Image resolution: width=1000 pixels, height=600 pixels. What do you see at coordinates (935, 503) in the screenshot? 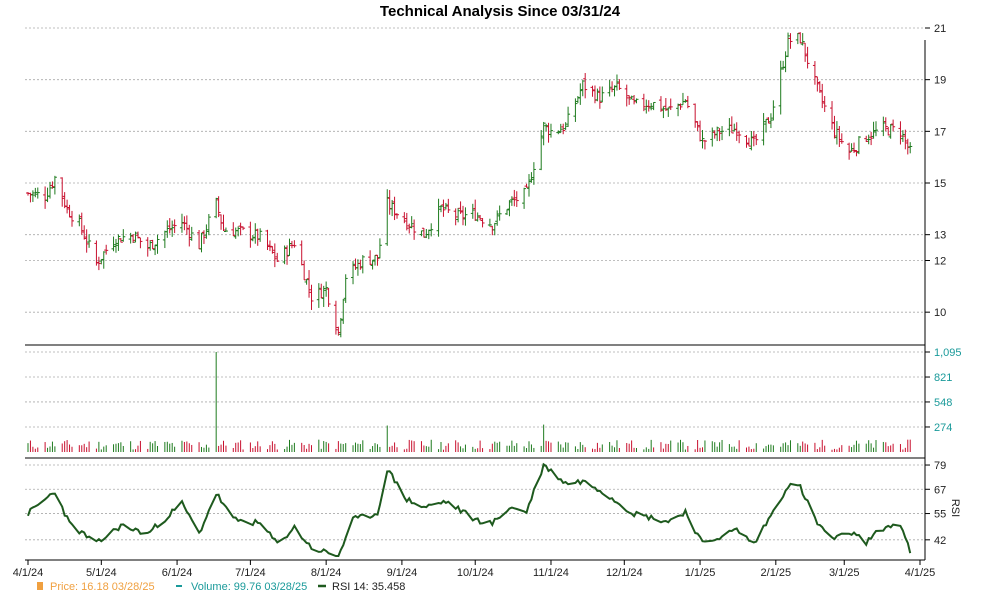
I see `rsi-y-axis: 42 55 67 79` at bounding box center [935, 503].